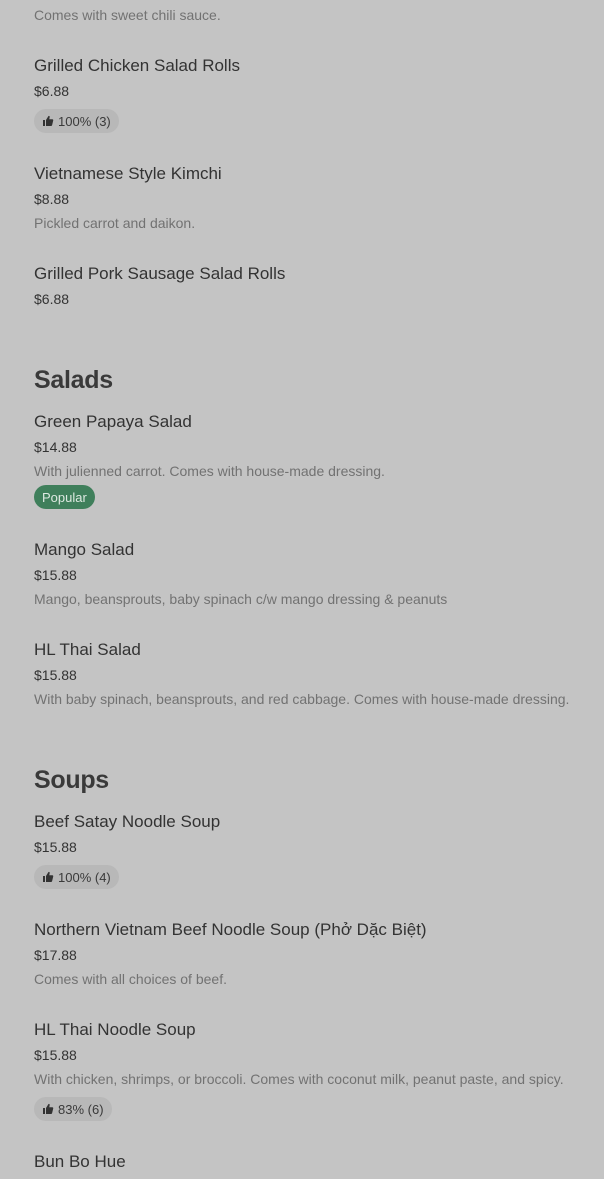 This screenshot has height=1179, width=604. I want to click on item-name: Green Papaya Salad, so click(113, 421).